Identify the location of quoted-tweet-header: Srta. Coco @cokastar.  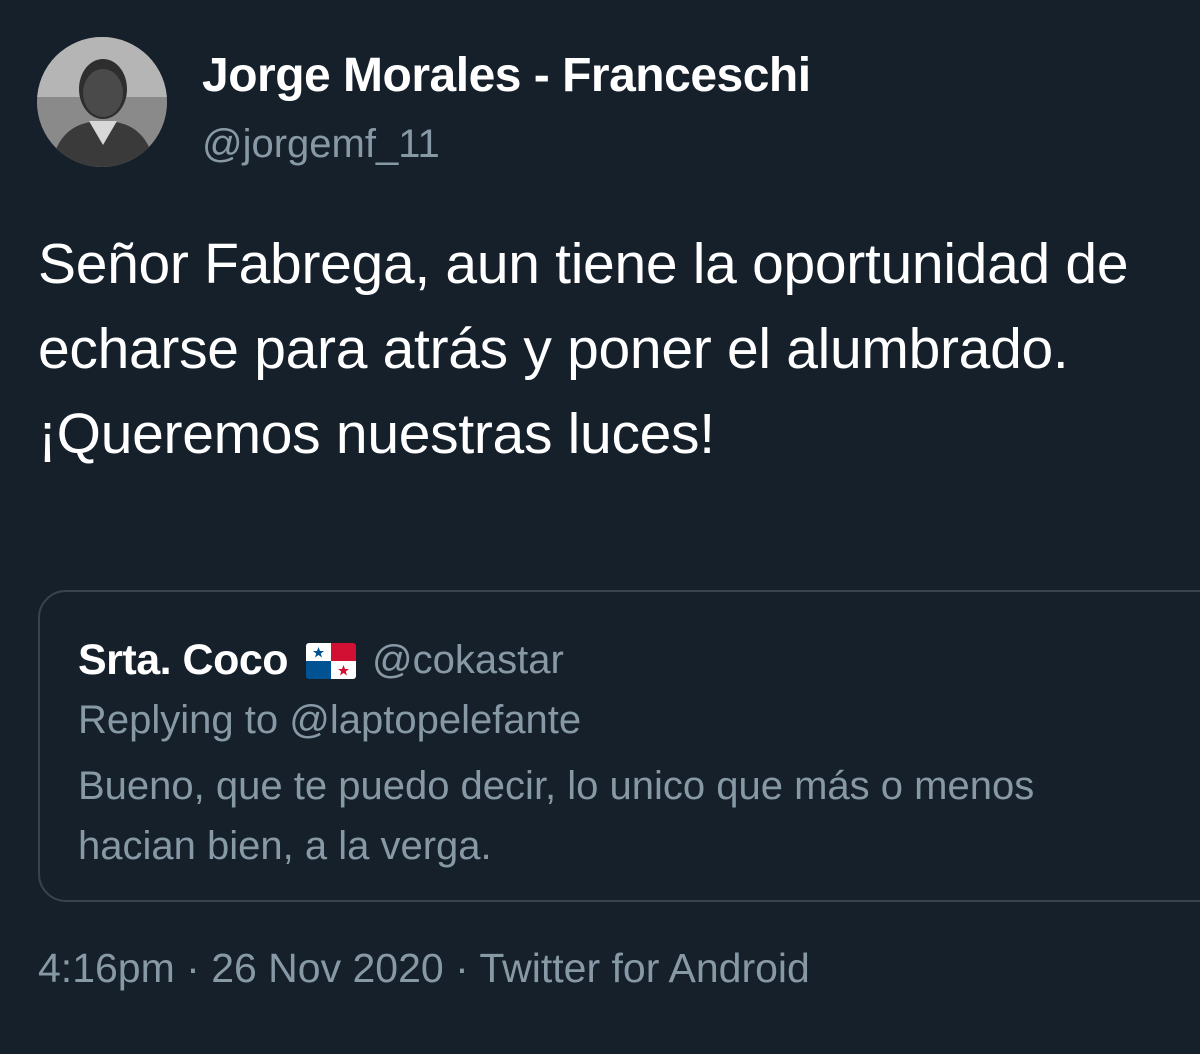
(321, 660).